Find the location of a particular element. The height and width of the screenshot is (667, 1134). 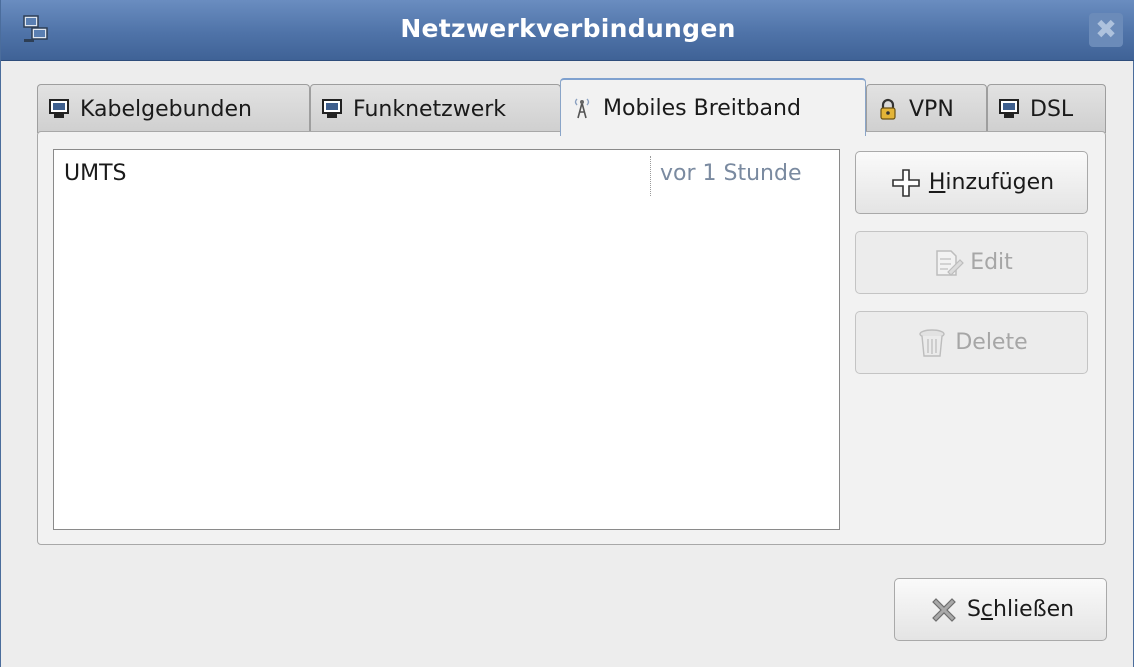

connection-name: UMTS is located at coordinates (95, 173).